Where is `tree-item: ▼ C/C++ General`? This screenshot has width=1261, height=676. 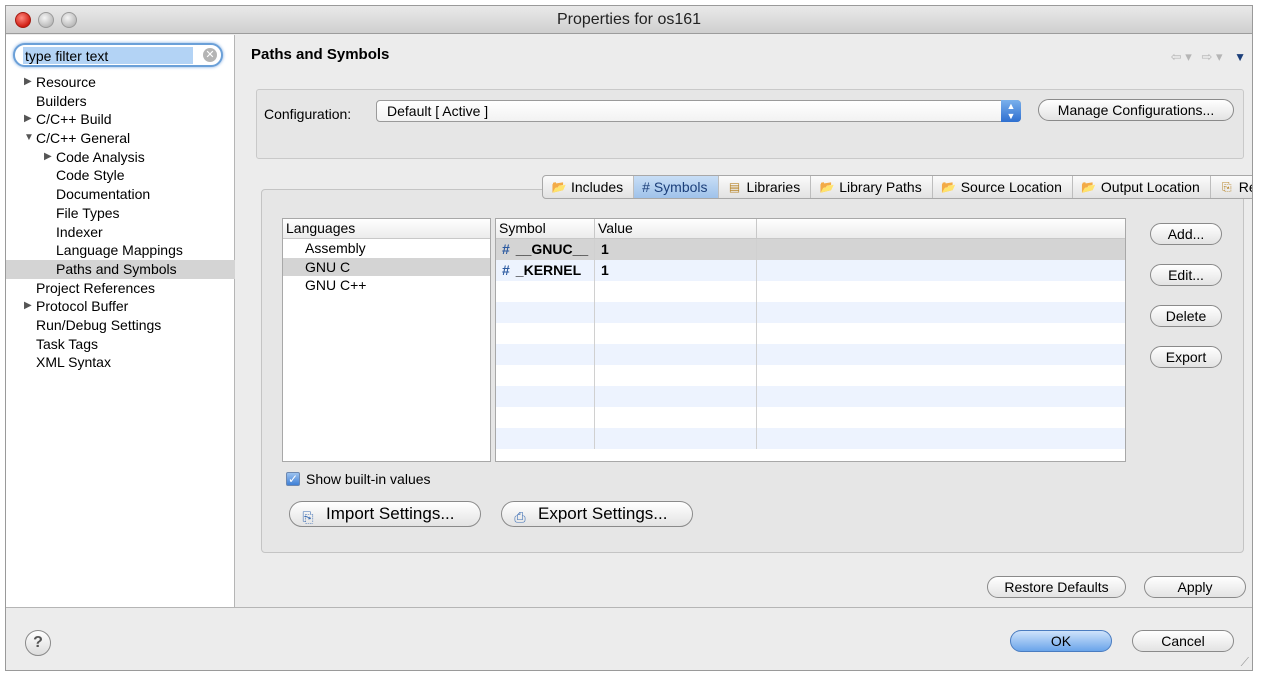
tree-item: ▼ C/C++ General is located at coordinates (120, 138).